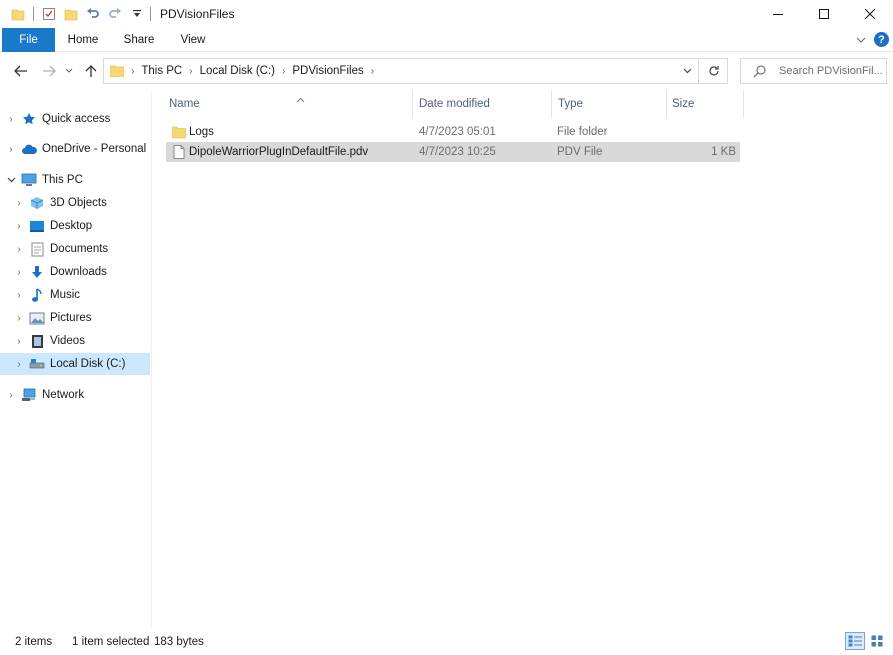 The width and height of the screenshot is (893, 655). I want to click on nav-item-desktop: › Desktop, so click(75, 226).